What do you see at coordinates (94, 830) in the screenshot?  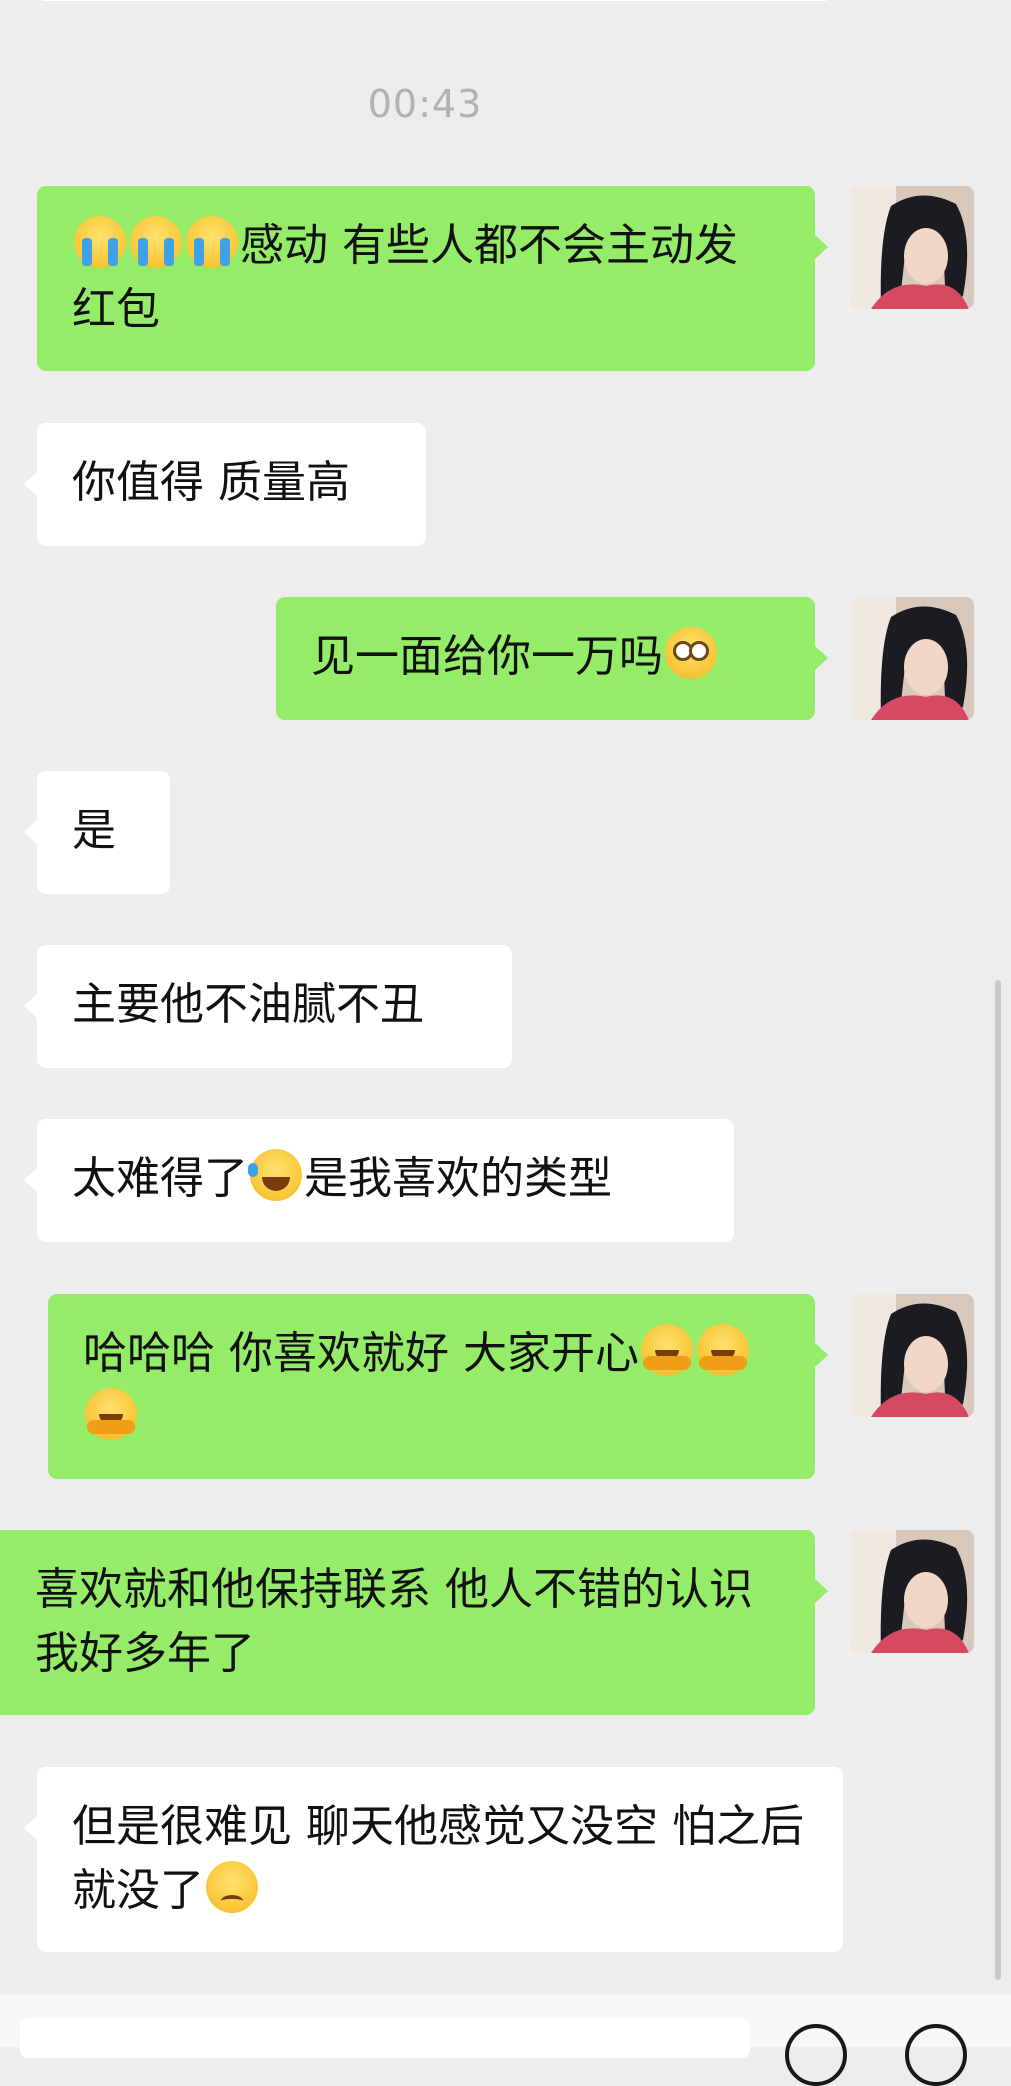 I see `message-text: 是` at bounding box center [94, 830].